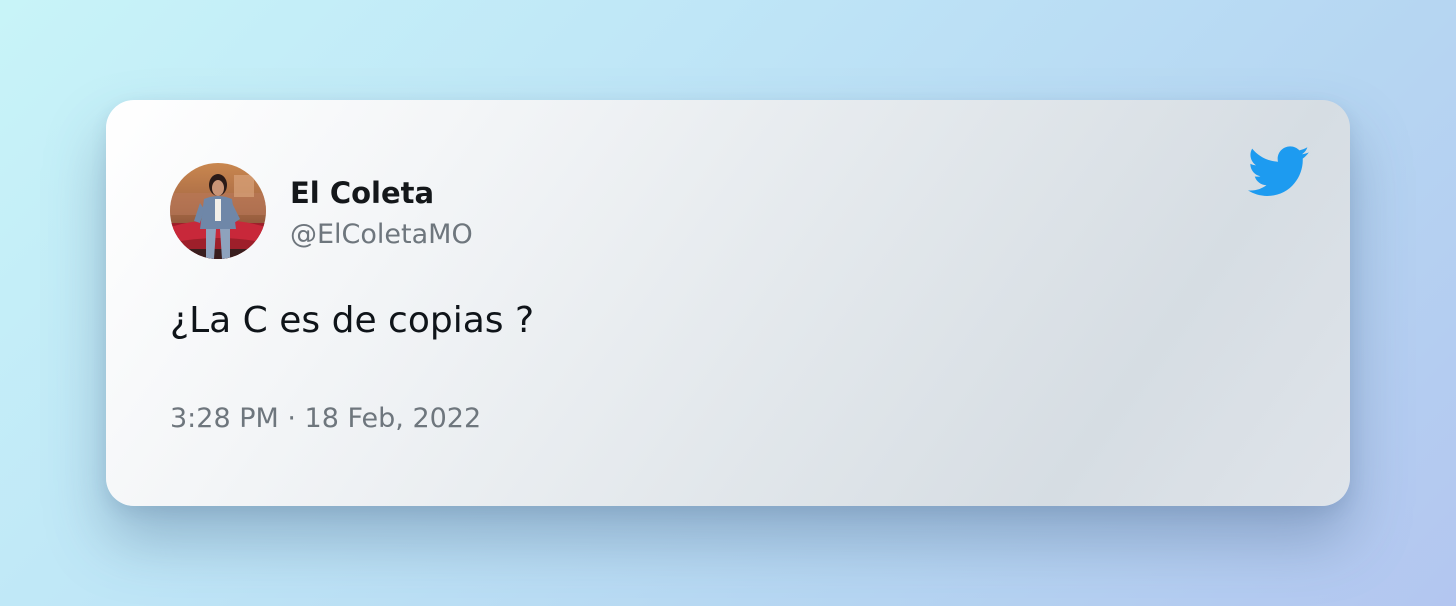 The image size is (1456, 606). What do you see at coordinates (325, 419) in the screenshot?
I see `tweet-timestamp: 3:28 PM · 18 Feb, 2022` at bounding box center [325, 419].